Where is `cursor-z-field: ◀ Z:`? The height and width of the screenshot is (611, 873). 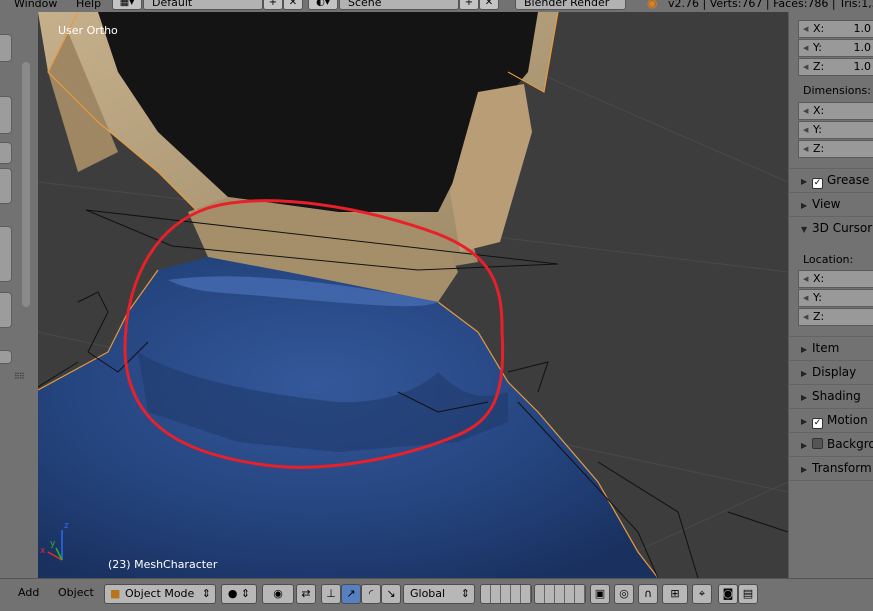 cursor-z-field: ◀ Z: is located at coordinates (835, 317).